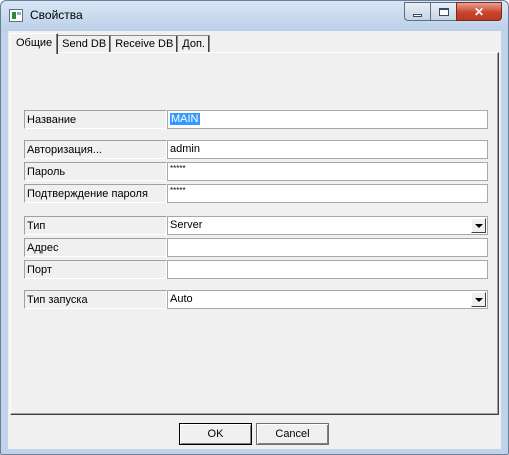 The image size is (509, 455). I want to click on window-controls: ✕, so click(453, 11).